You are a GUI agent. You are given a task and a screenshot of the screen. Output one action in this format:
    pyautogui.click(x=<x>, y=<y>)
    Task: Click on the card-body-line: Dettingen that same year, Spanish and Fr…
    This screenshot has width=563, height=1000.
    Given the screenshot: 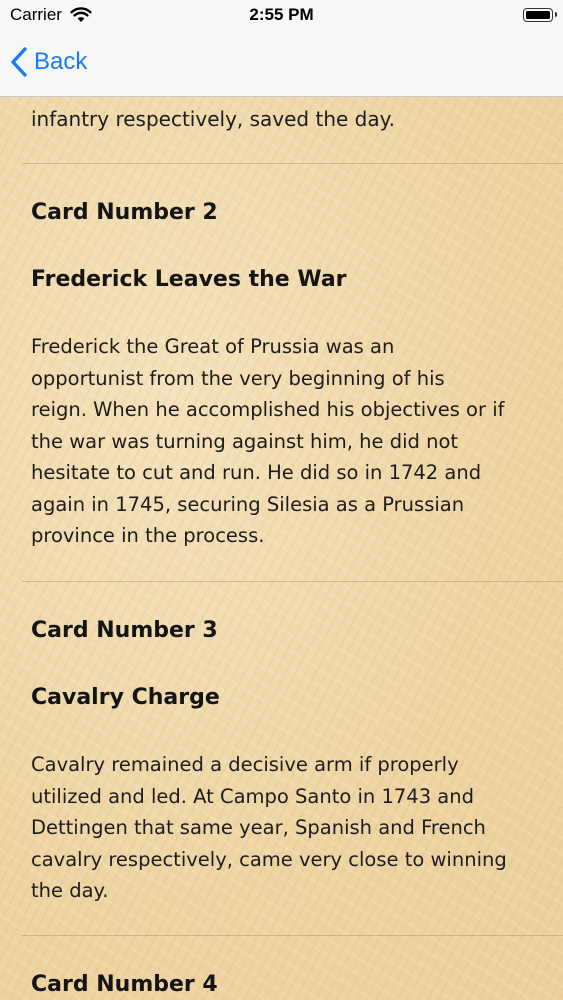 What is the action you would take?
    pyautogui.click(x=258, y=827)
    